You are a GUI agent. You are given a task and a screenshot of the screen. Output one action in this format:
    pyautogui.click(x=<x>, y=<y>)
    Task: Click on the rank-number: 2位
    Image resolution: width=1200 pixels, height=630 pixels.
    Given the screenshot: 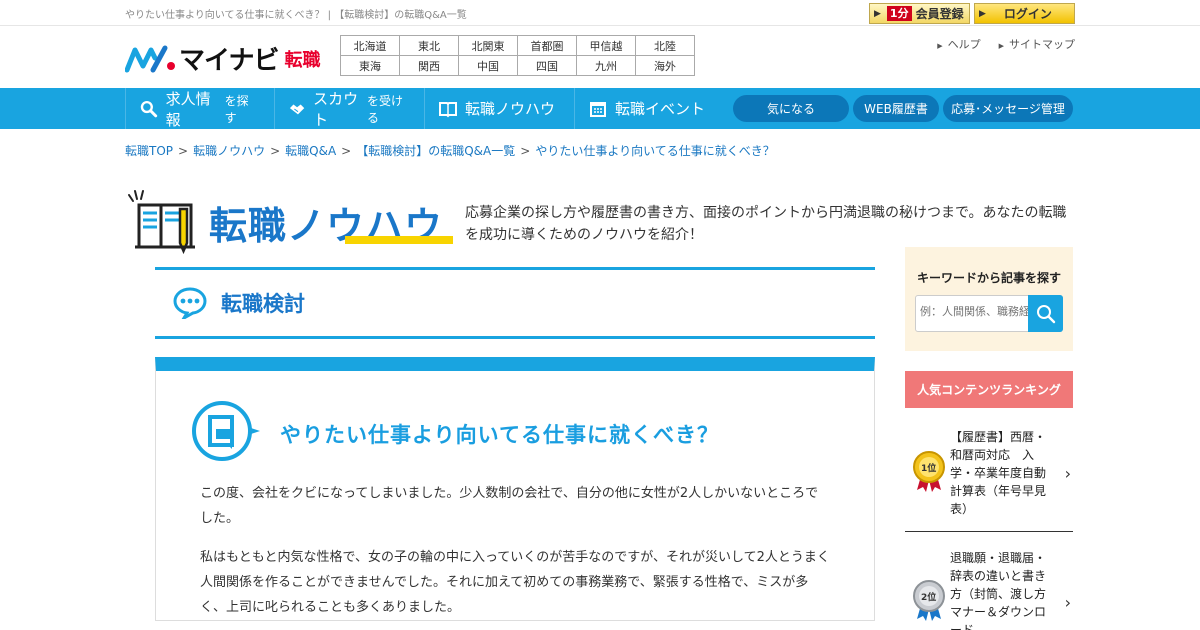 What is the action you would take?
    pyautogui.click(x=929, y=598)
    